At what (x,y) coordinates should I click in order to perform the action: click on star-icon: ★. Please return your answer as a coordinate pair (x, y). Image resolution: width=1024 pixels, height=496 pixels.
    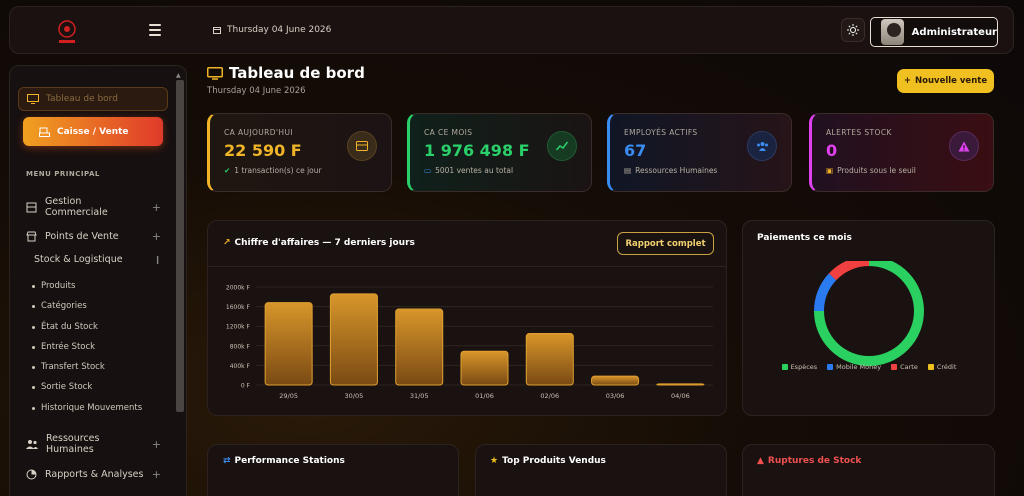
    Looking at the image, I should click on (494, 461).